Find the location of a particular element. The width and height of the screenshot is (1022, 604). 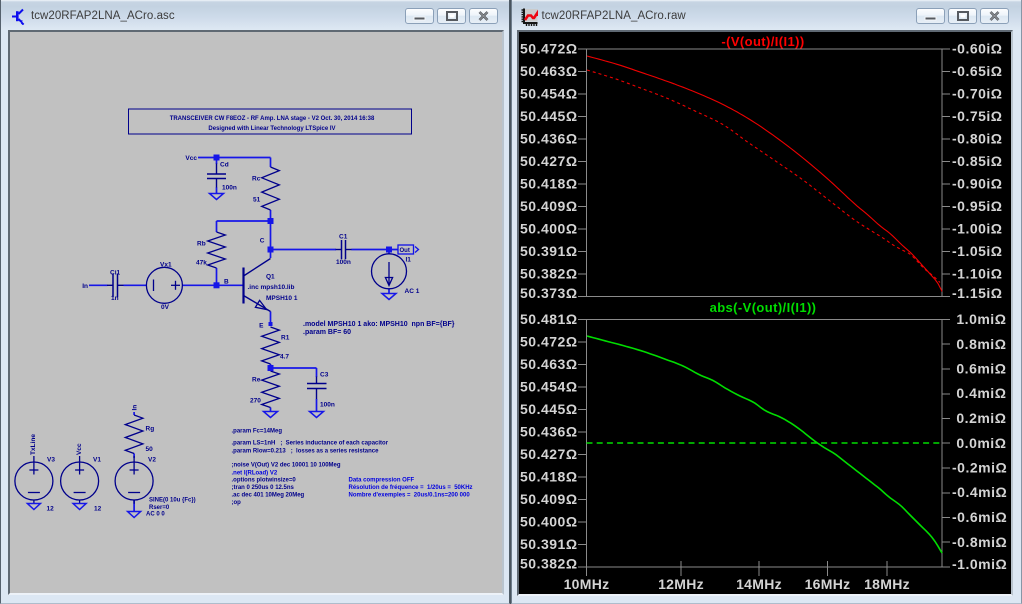

svg-text: -0.2miΩ is located at coordinates (979, 468).